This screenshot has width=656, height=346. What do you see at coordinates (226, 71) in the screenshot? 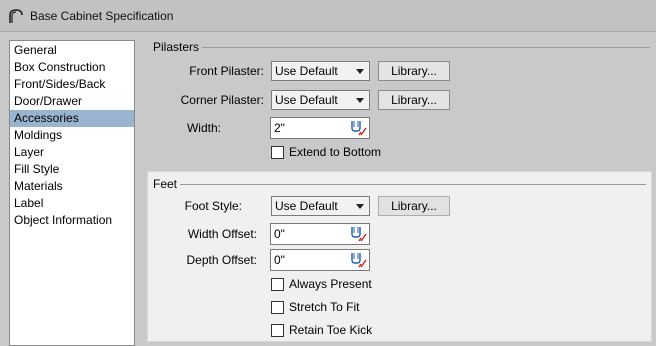
I see `front-pilaster-label: Front Pilaster:` at bounding box center [226, 71].